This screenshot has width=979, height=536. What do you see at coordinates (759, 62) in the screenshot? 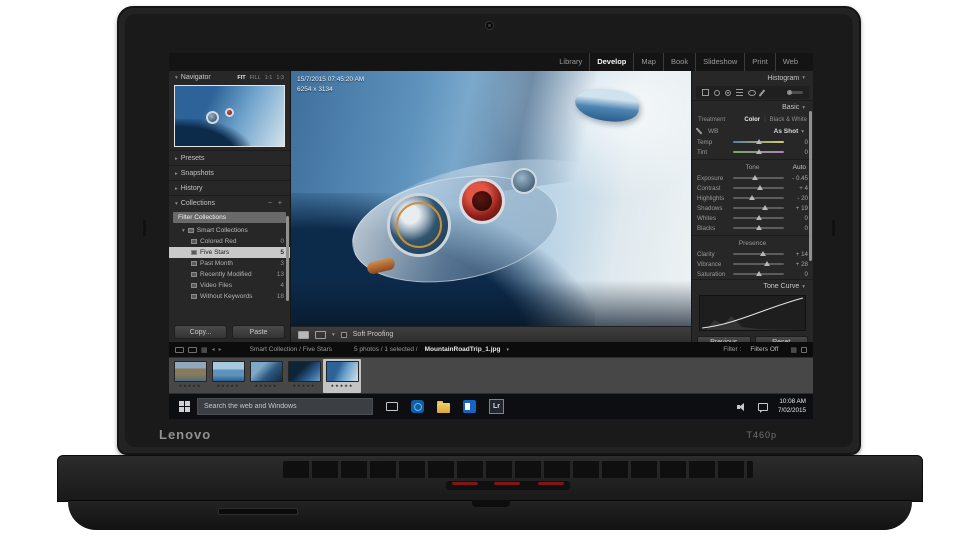
I see `module-print: Print` at bounding box center [759, 62].